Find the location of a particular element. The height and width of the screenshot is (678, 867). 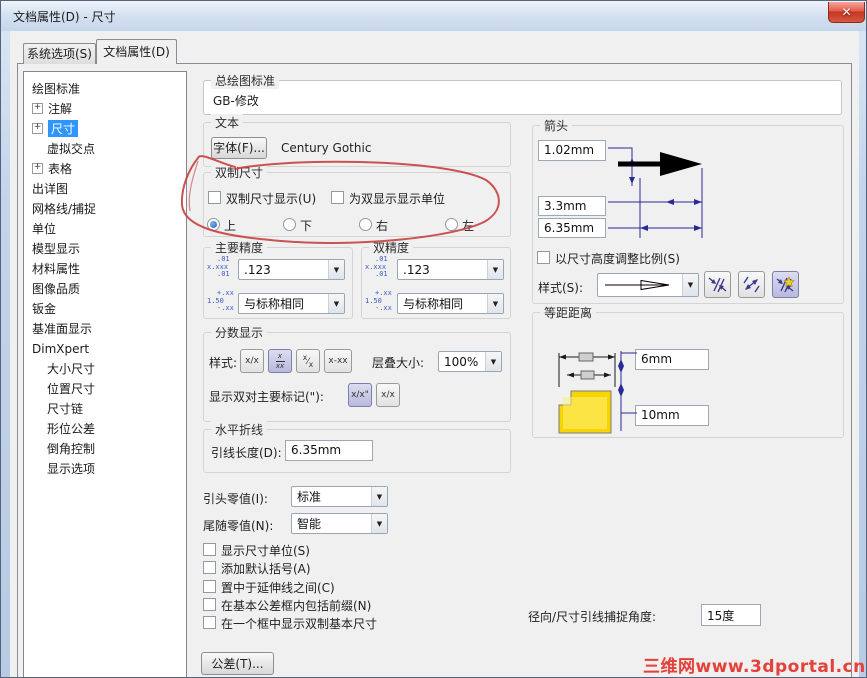

arrows-outside-icon is located at coordinates (717, 285).